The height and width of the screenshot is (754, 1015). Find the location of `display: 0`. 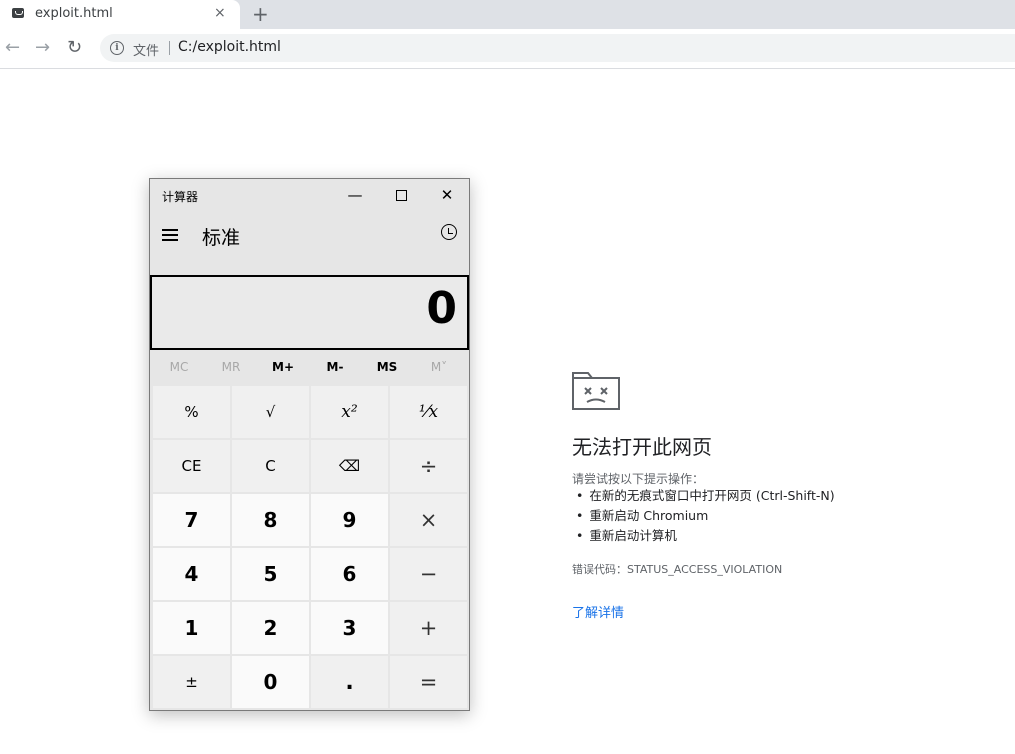

display: 0 is located at coordinates (309, 312).